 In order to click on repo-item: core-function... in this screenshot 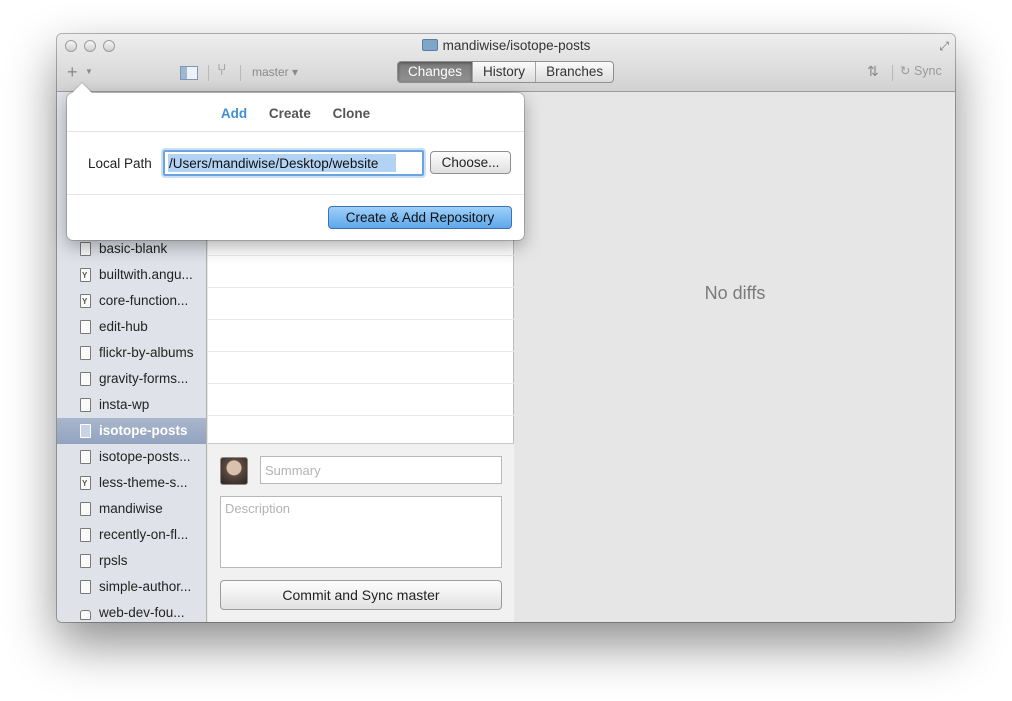, I will do `click(131, 301)`.